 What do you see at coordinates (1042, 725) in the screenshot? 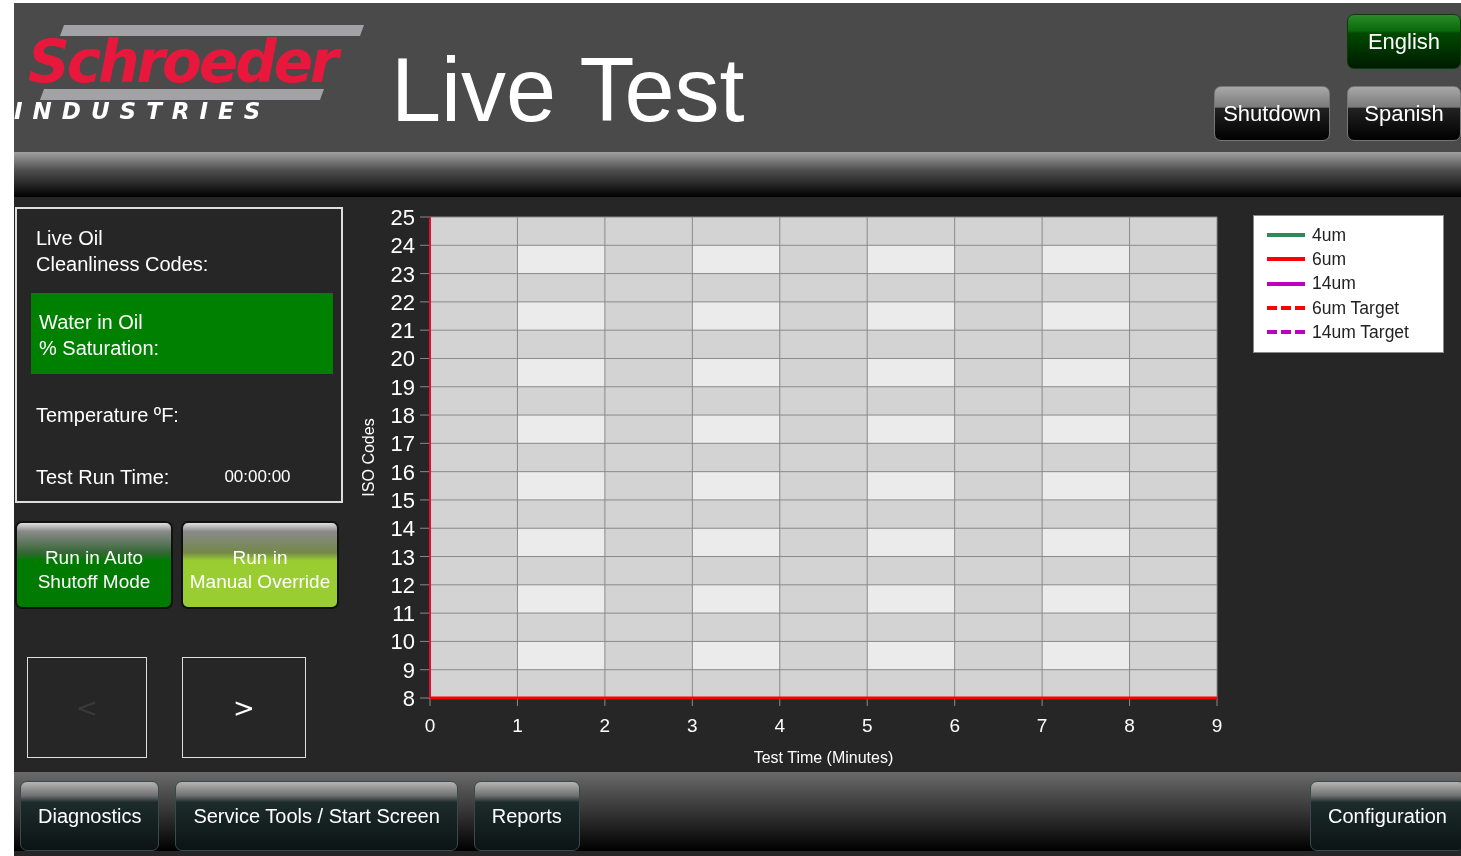
I see `x-tick-label: 7` at bounding box center [1042, 725].